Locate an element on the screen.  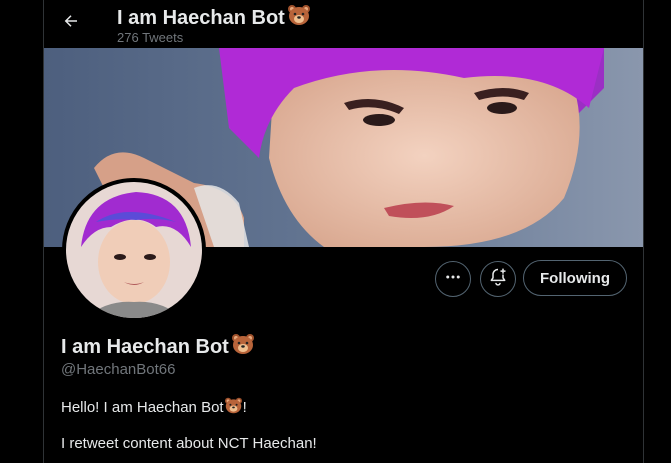
bell-plus-icon is located at coordinates (498, 279).